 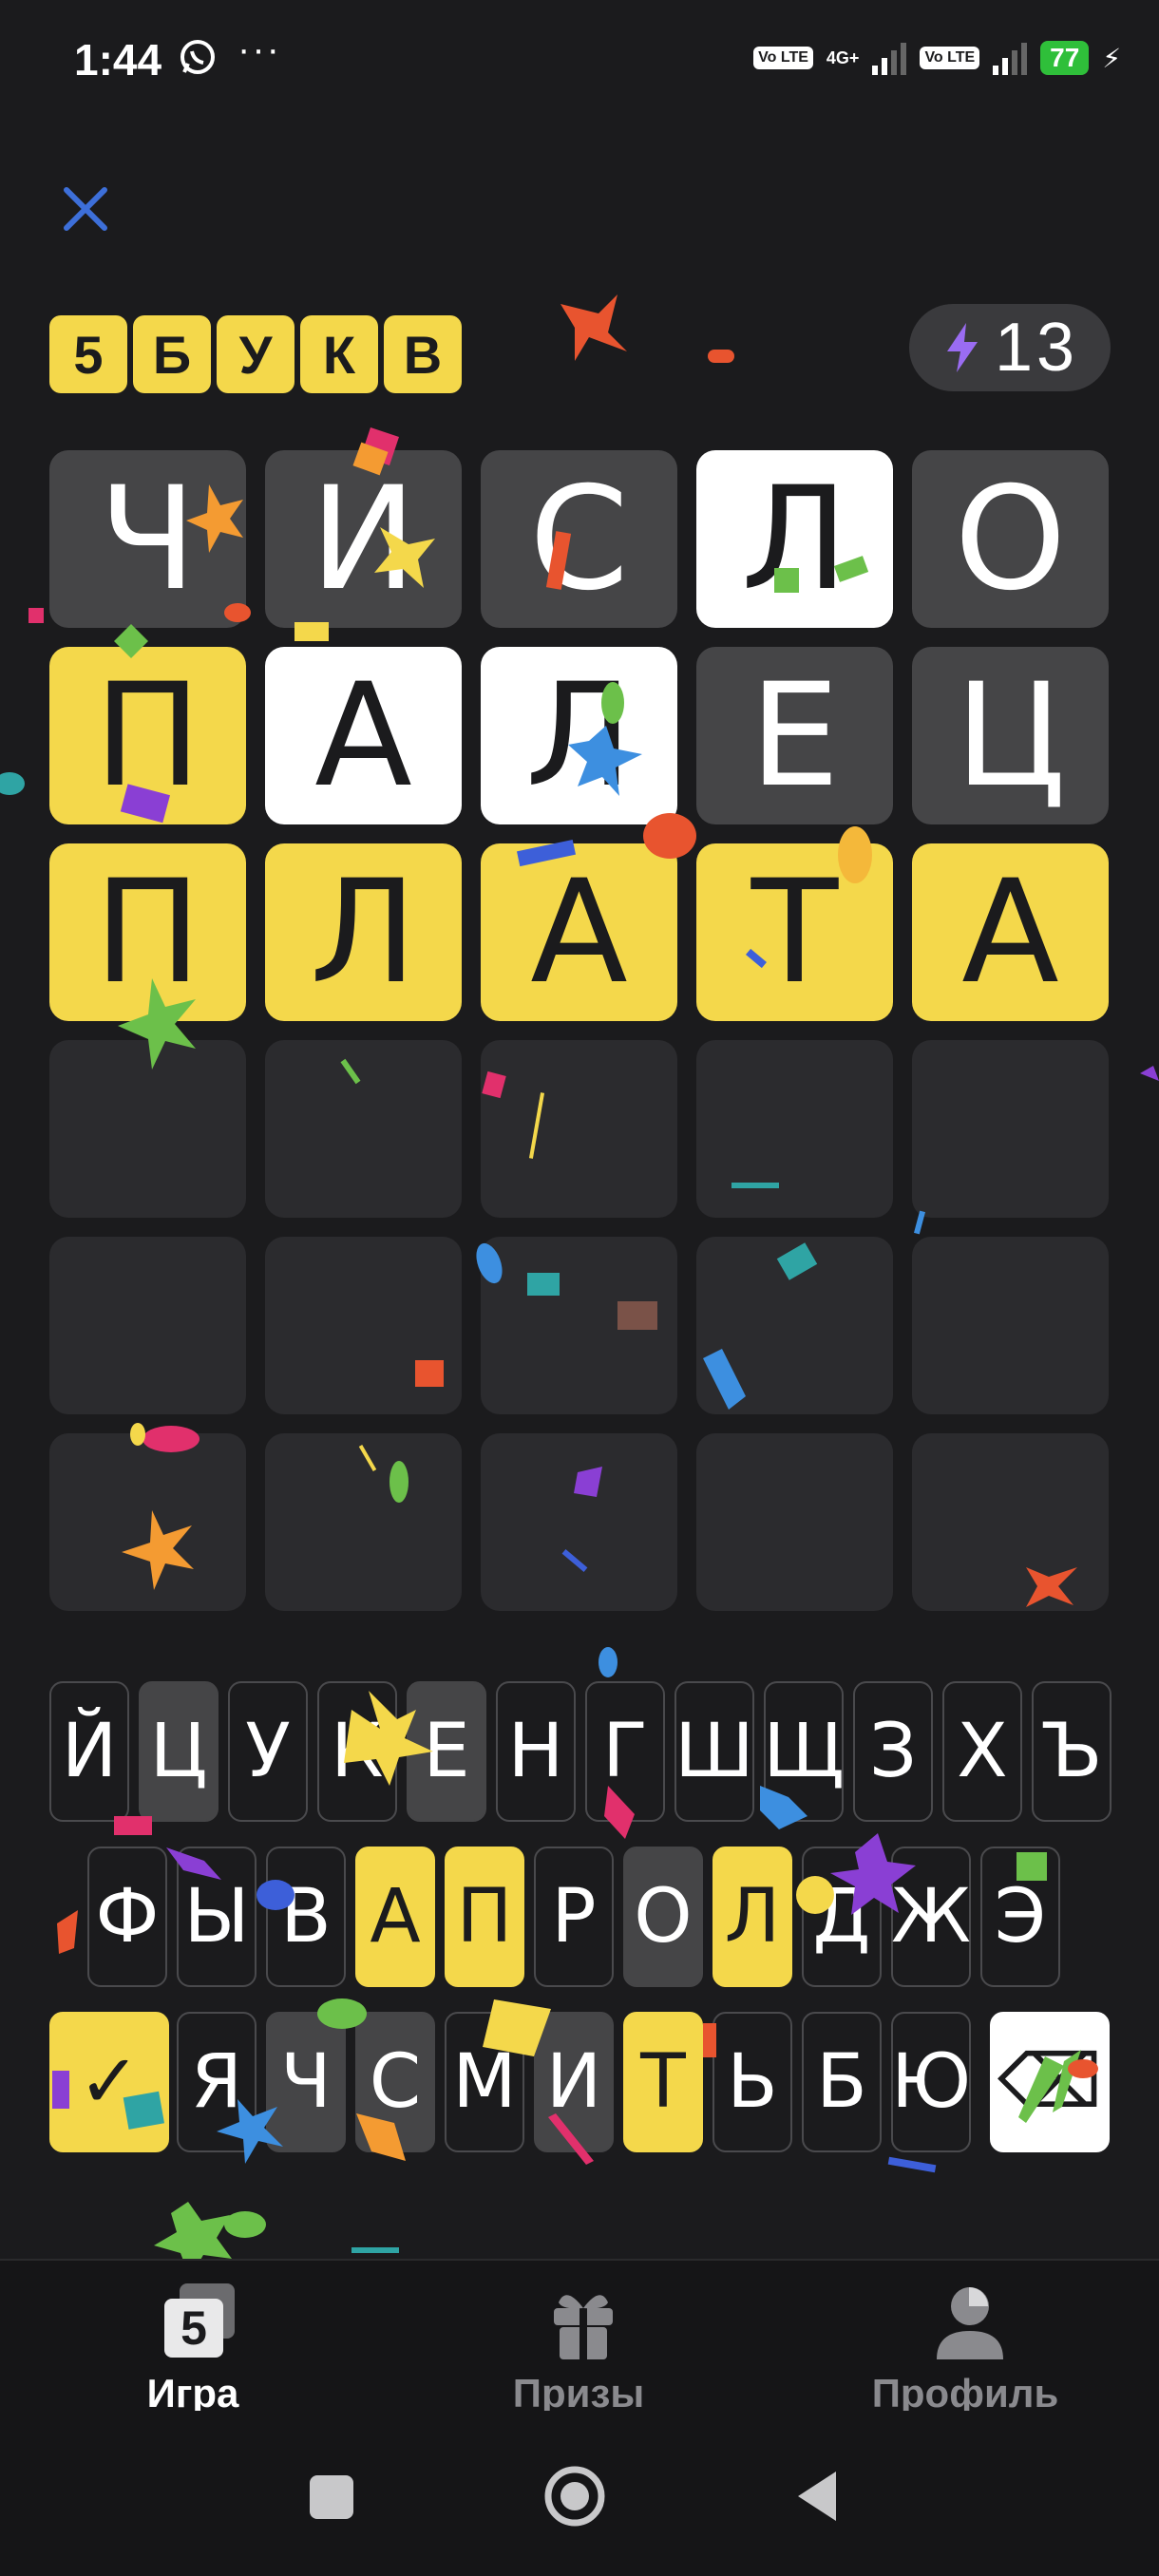 What do you see at coordinates (752, 2082) in the screenshot?
I see `key: Ь` at bounding box center [752, 2082].